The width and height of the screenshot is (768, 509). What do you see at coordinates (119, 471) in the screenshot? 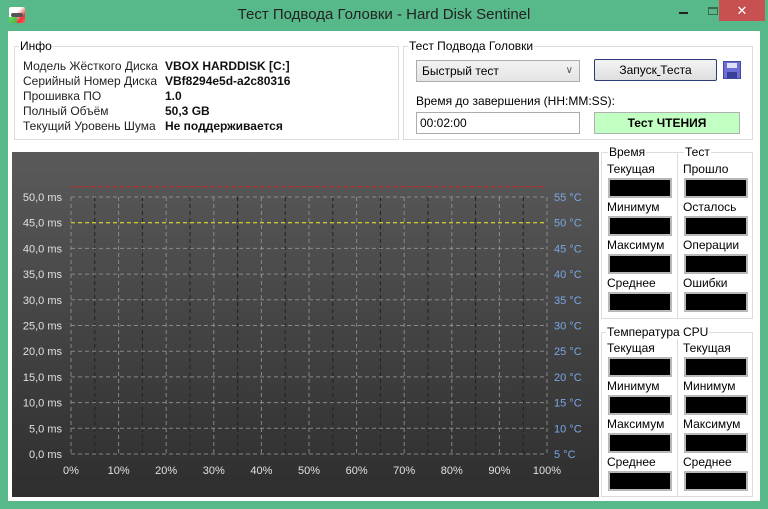
I see `x-tick-label: 10%` at bounding box center [119, 471].